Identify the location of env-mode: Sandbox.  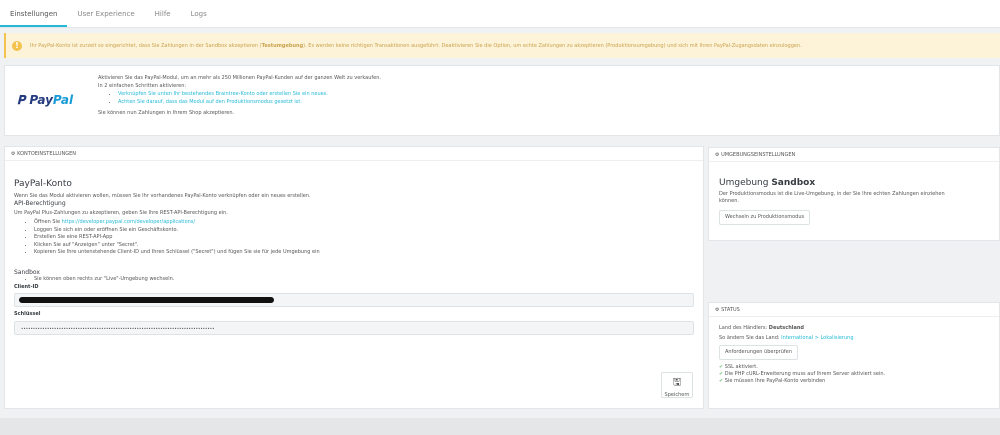
(793, 183).